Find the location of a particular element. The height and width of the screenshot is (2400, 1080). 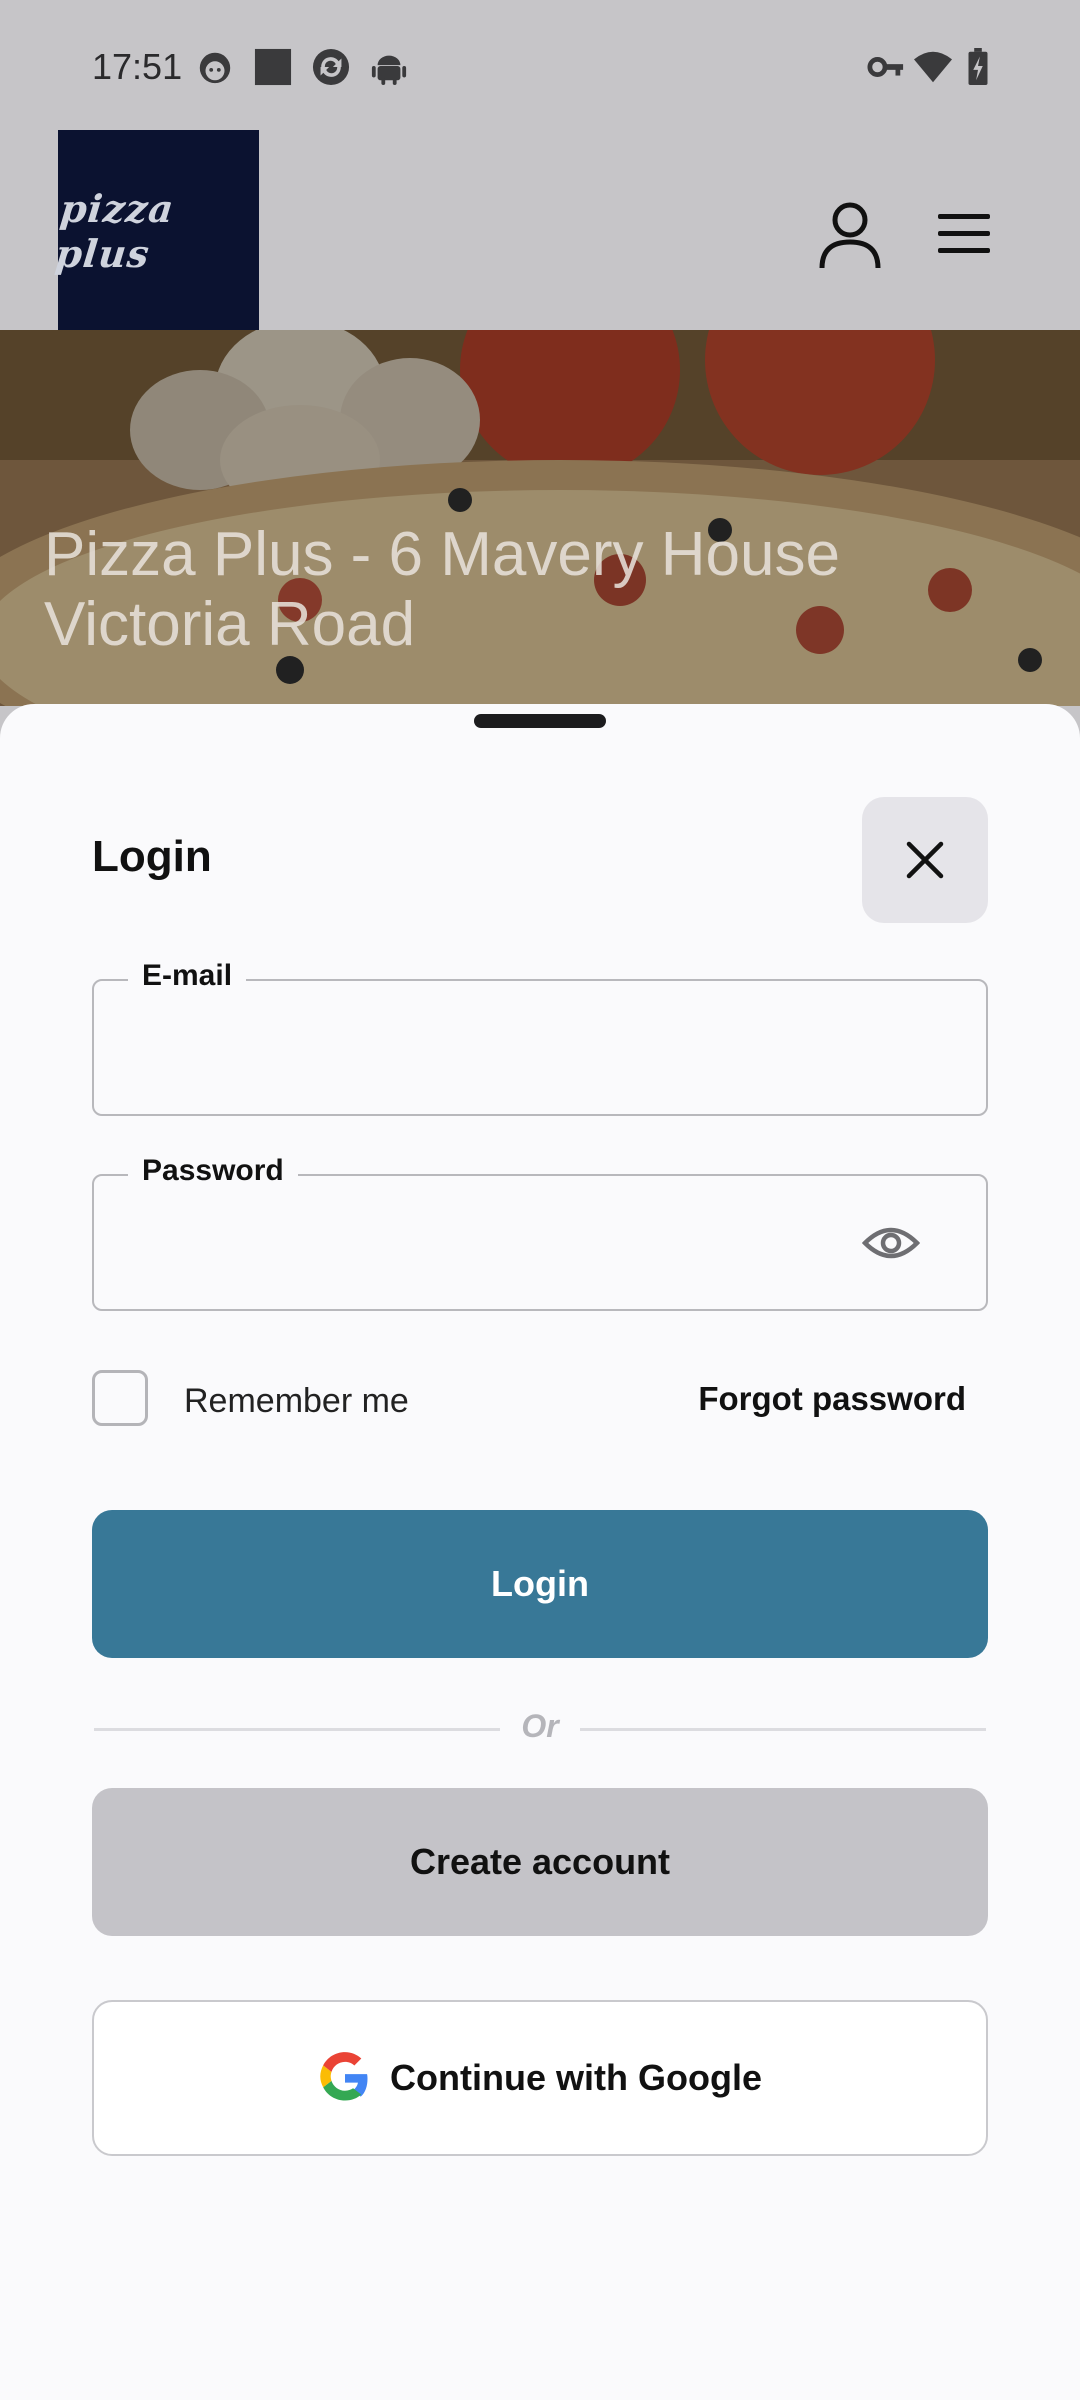

close-button is located at coordinates (925, 860).